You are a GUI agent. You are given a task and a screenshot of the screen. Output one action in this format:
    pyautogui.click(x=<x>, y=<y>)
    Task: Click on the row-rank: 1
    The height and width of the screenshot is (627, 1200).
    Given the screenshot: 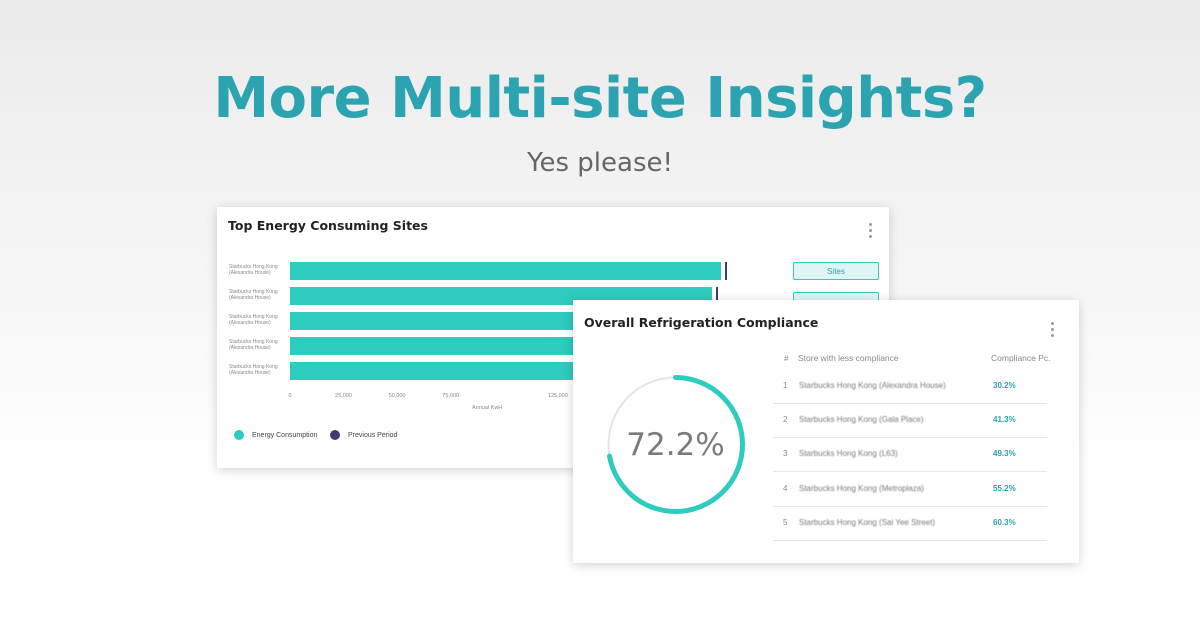 What is the action you would take?
    pyautogui.click(x=785, y=385)
    